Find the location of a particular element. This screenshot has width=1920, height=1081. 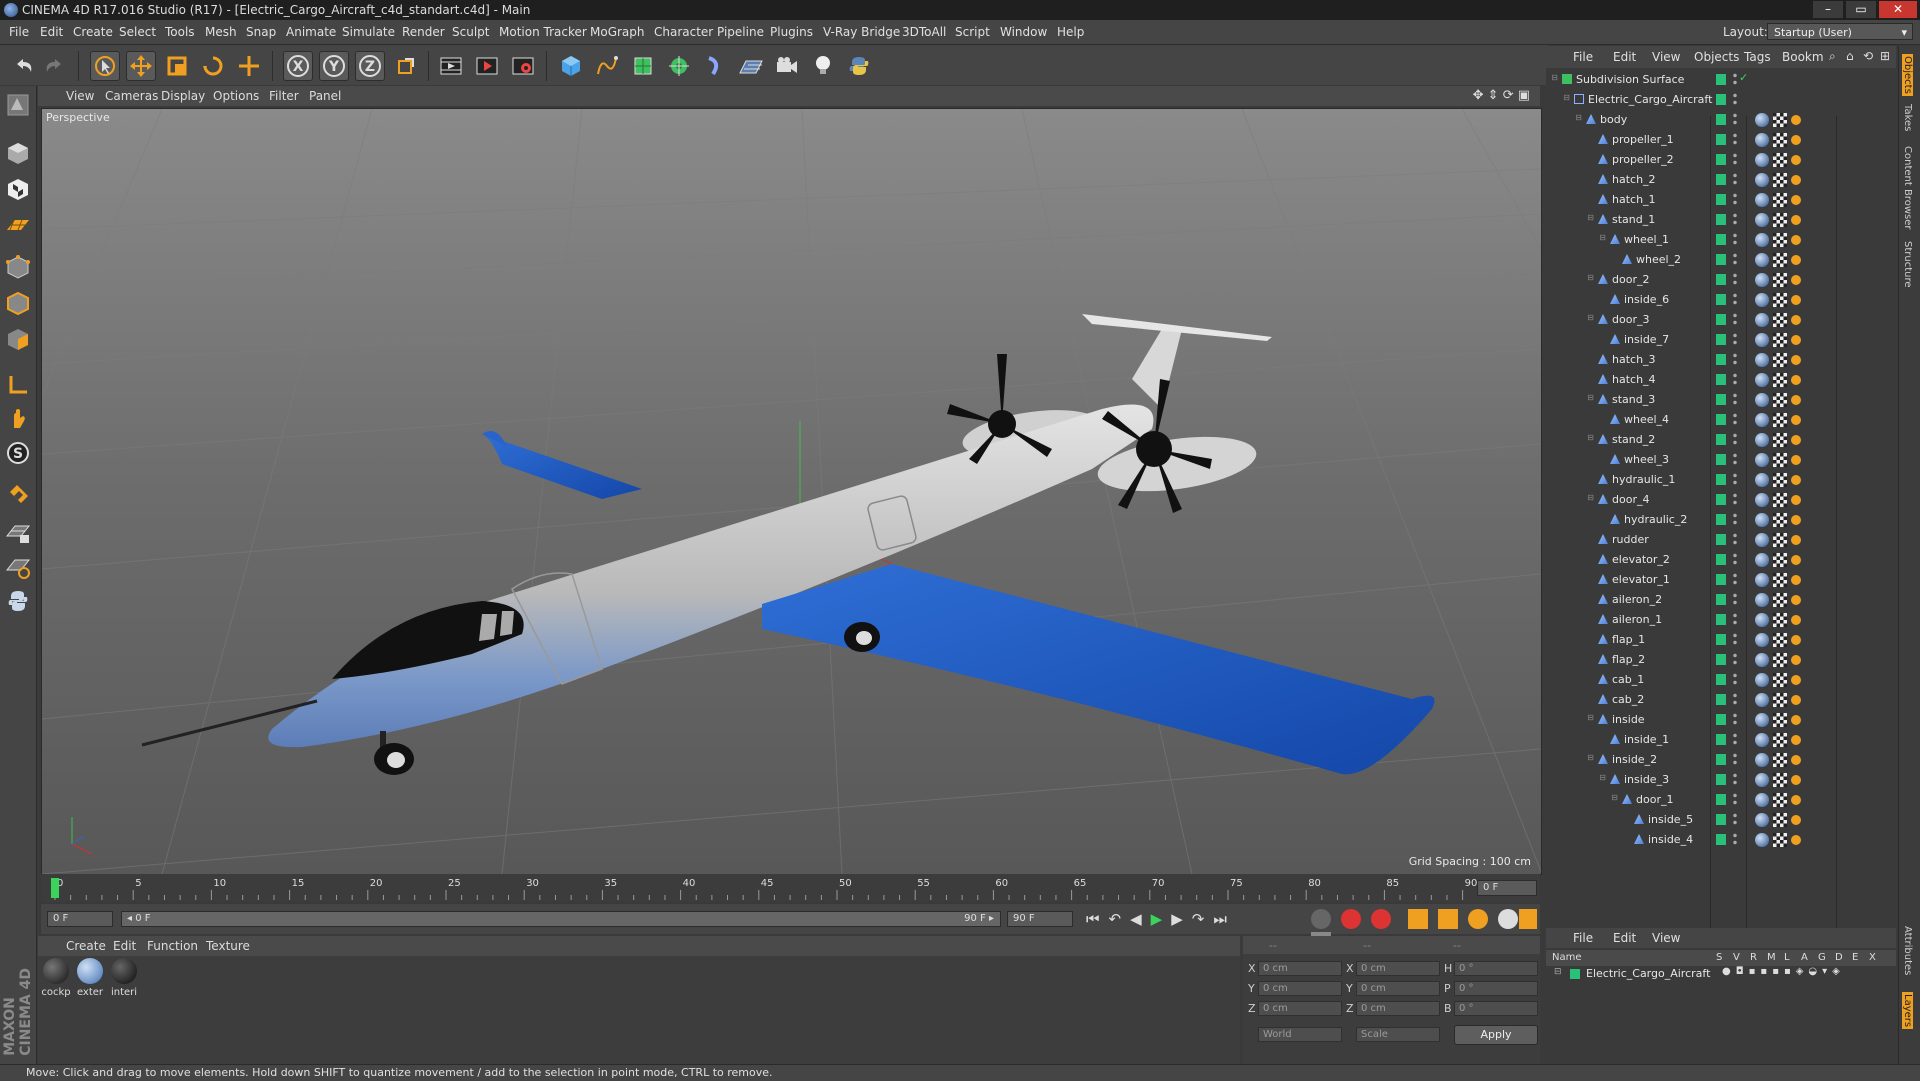

object-row: cab_1 is located at coordinates (1721, 680).